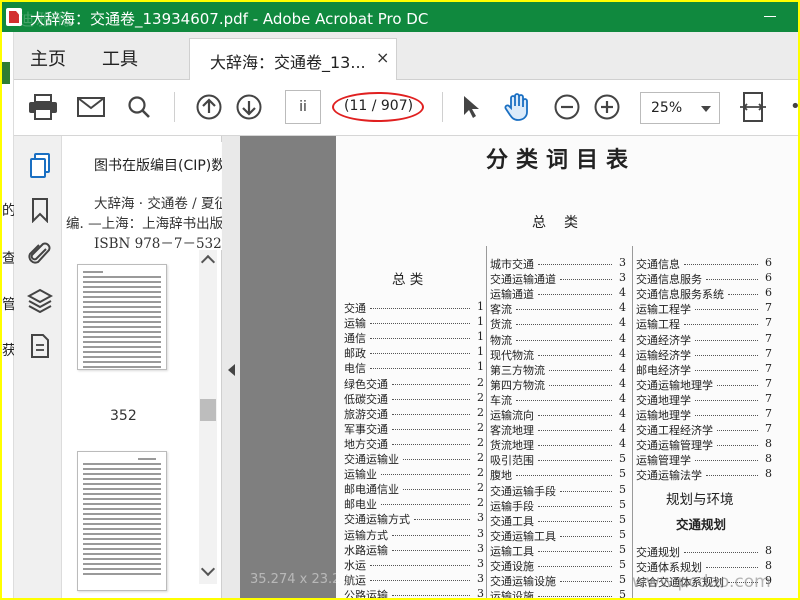 This screenshot has height=600, width=800. Describe the element at coordinates (517, 107) in the screenshot. I see `hand-tool-icon` at that location.